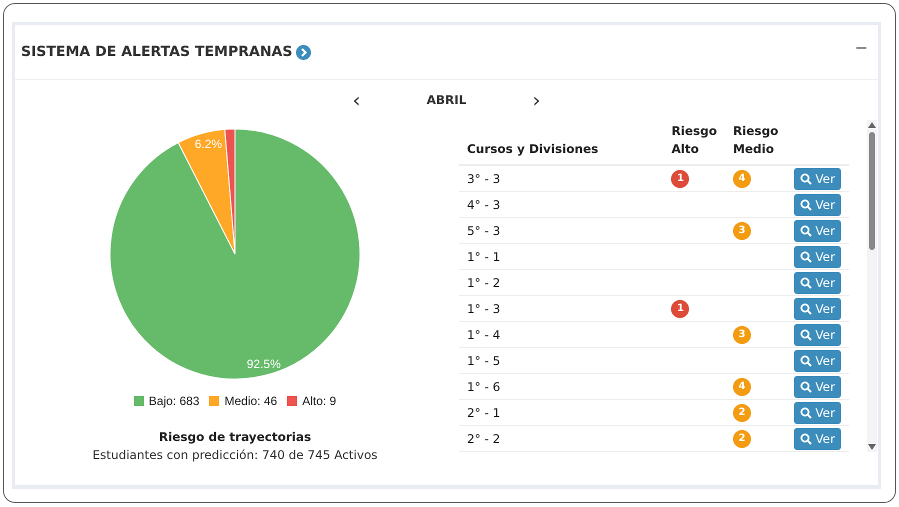  What do you see at coordinates (235, 455) in the screenshot?
I see `chart-caption: Estudiantes con predicción: 740 de 745 Activos` at bounding box center [235, 455].